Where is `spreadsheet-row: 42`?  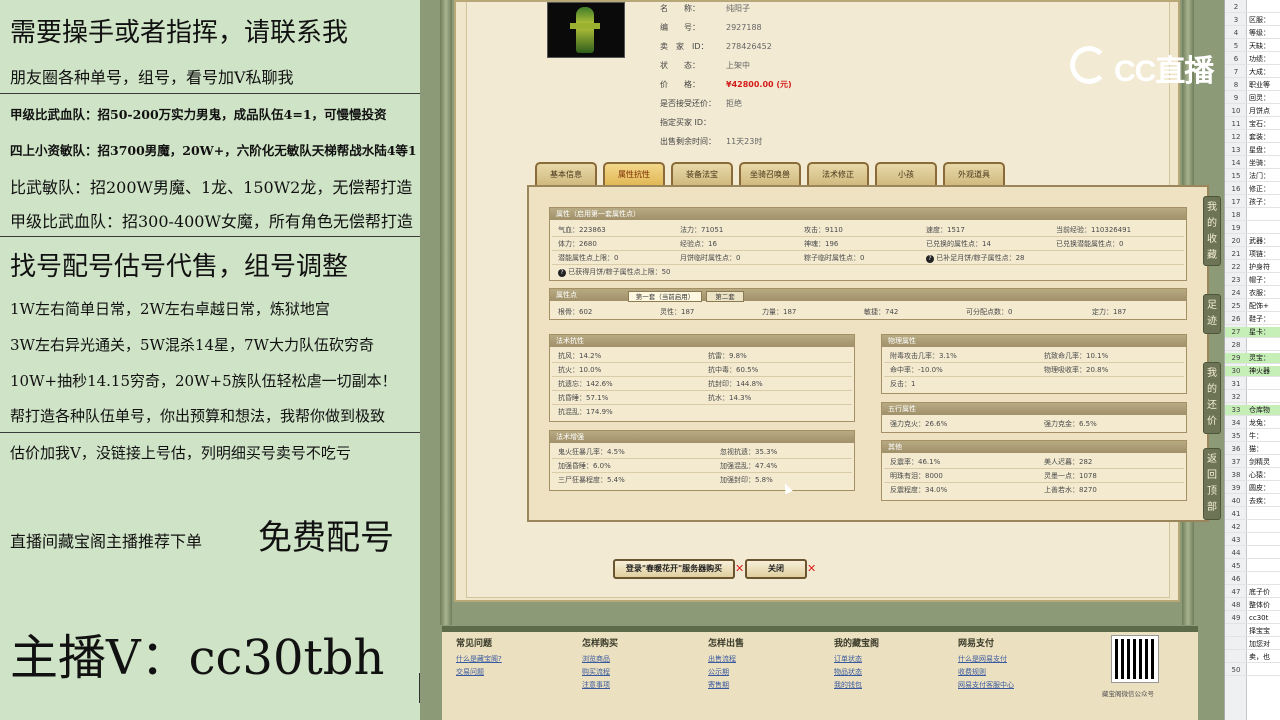 spreadsheet-row: 42 is located at coordinates (1252, 527).